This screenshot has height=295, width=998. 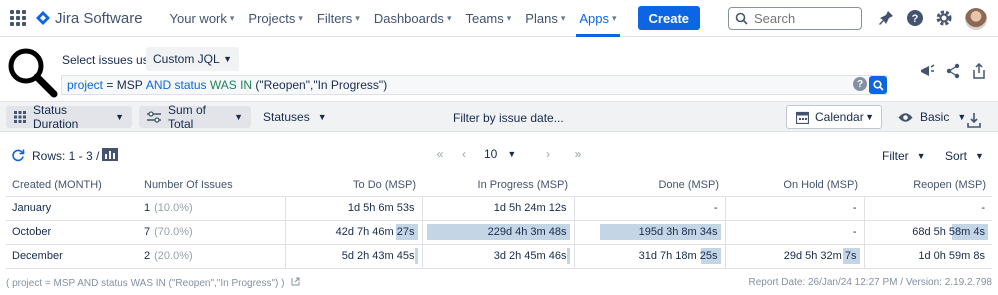 I want to click on column-header: Done (MSP), so click(x=649, y=186).